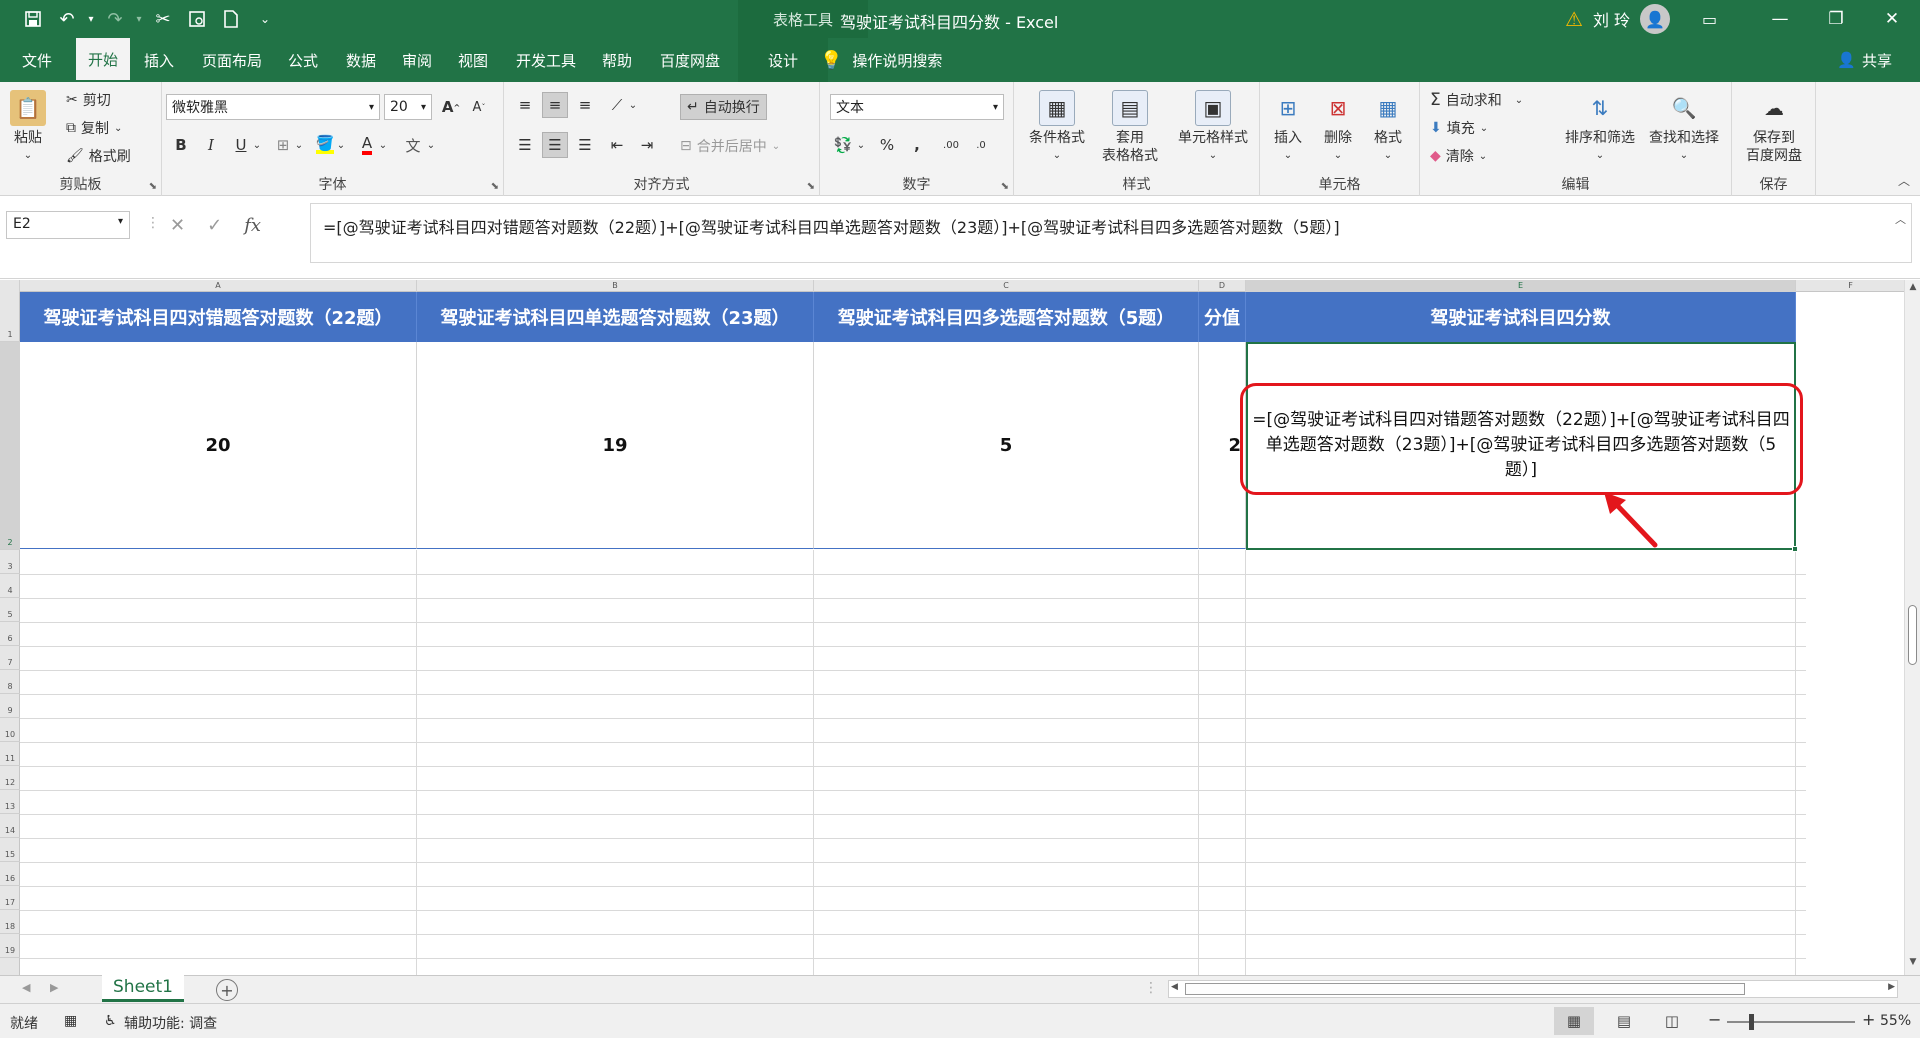 This screenshot has width=1920, height=1038. I want to click on cell-d2: 2, so click(1222, 445).